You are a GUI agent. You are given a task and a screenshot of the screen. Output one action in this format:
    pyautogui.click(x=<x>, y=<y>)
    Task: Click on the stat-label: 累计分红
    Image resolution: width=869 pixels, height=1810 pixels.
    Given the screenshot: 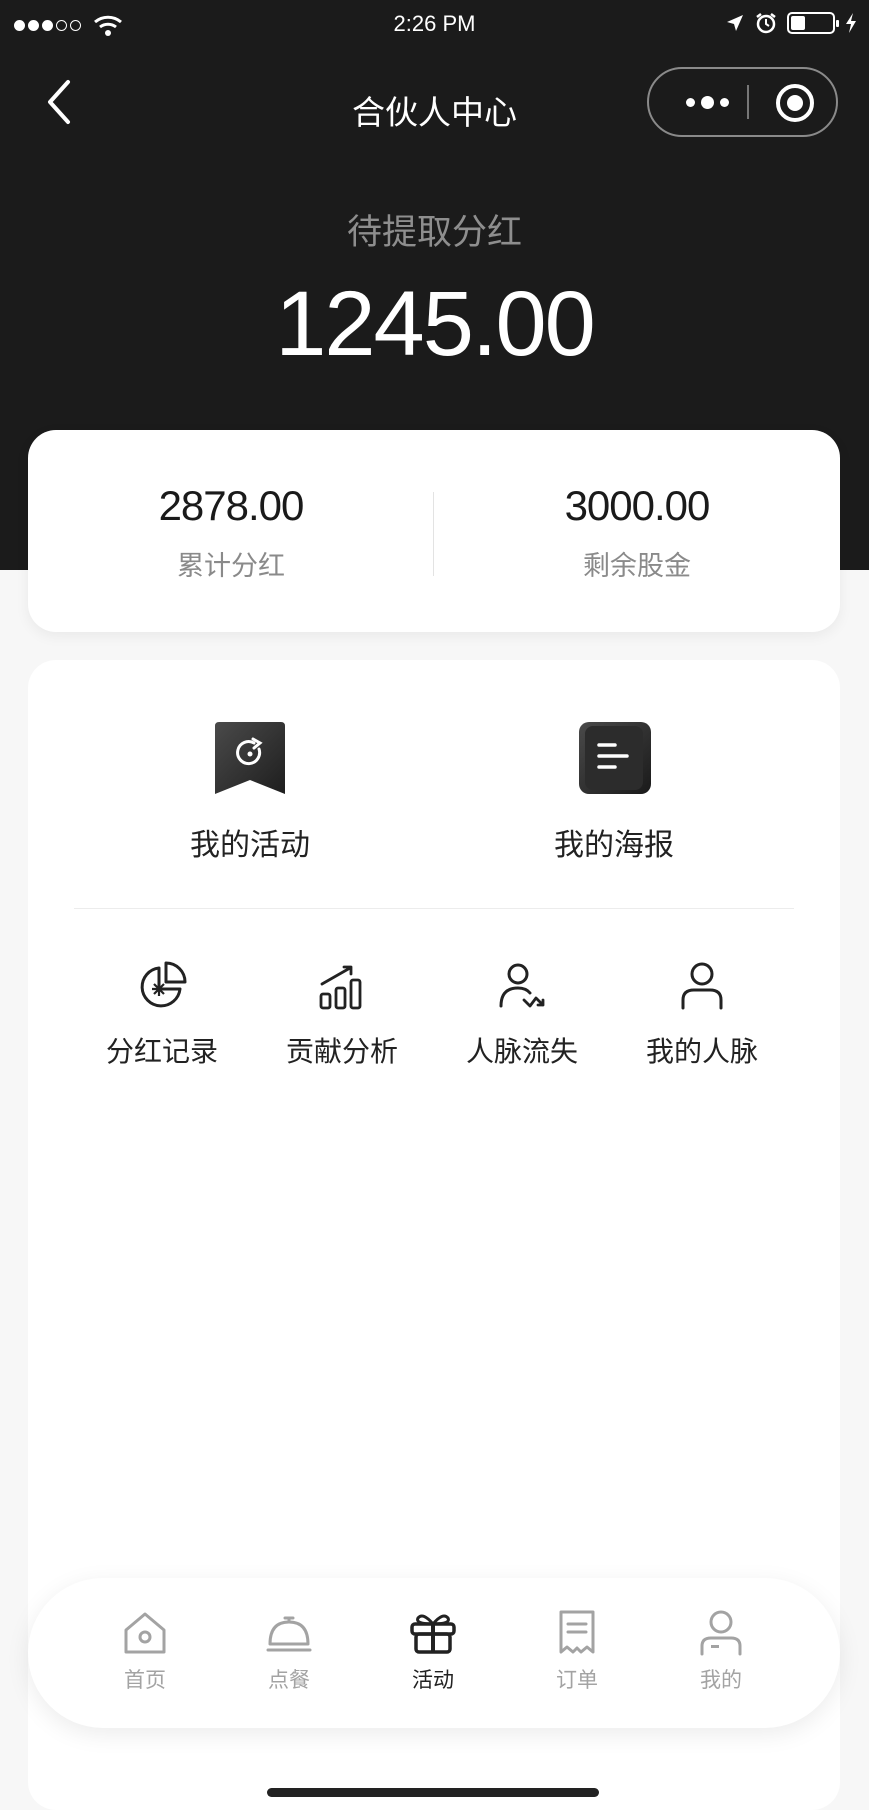 What is the action you would take?
    pyautogui.click(x=231, y=566)
    